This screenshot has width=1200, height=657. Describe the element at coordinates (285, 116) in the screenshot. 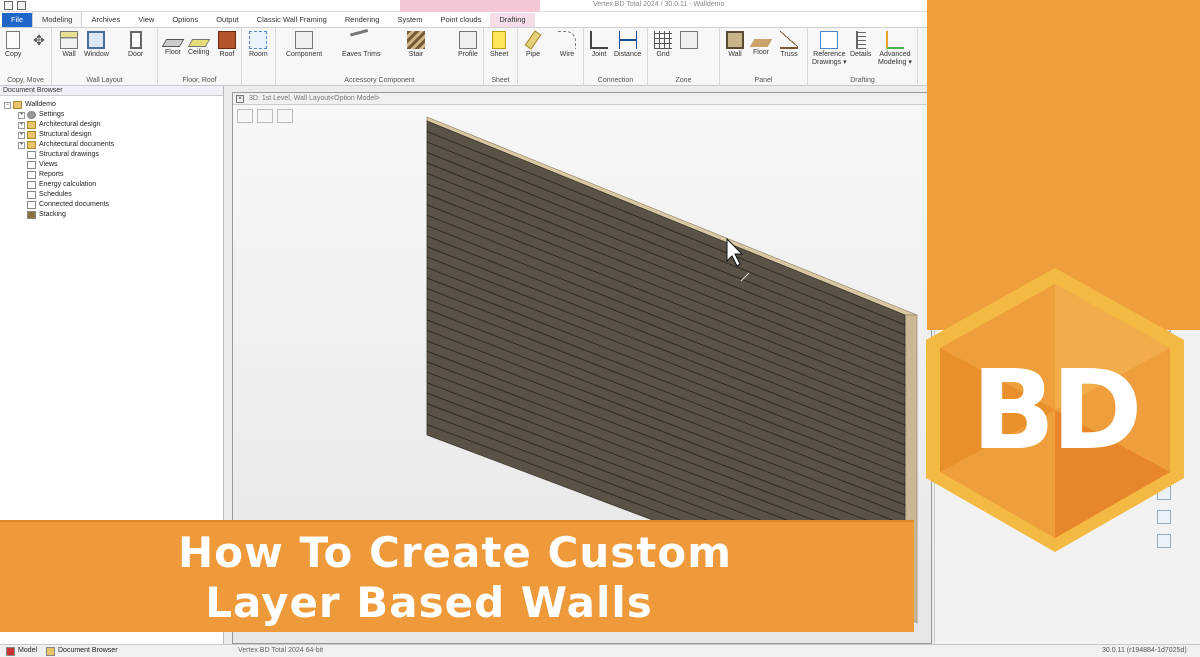

I see `grid-view-icon` at that location.